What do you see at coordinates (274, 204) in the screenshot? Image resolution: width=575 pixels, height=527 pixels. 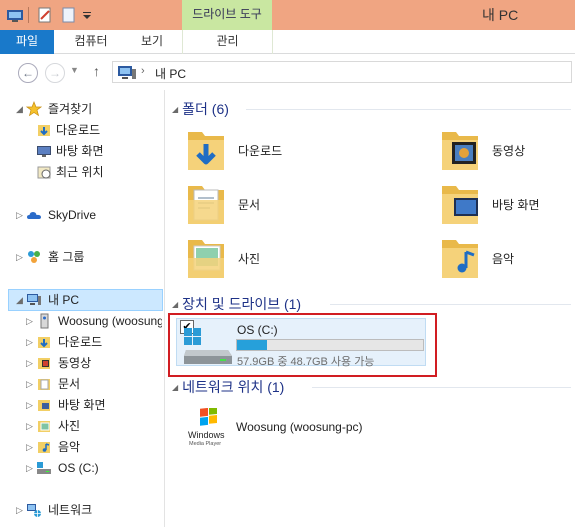 I see `folder-documents: 문서` at bounding box center [274, 204].